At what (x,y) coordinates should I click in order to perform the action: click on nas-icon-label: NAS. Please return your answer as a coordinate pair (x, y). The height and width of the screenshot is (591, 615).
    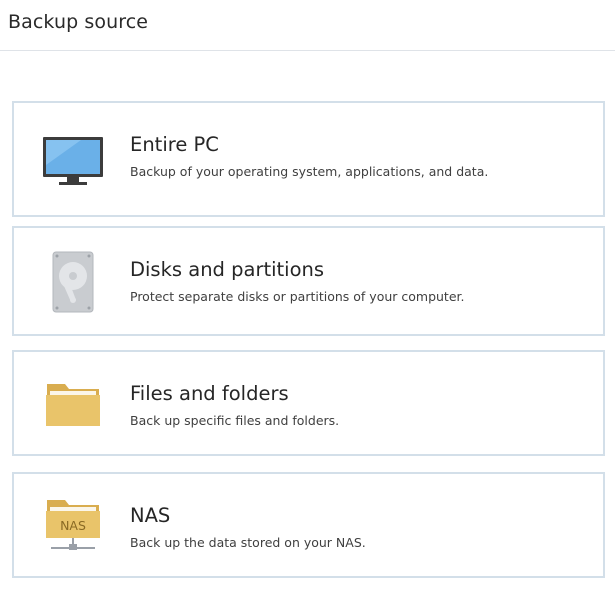
    Looking at the image, I should click on (73, 525).